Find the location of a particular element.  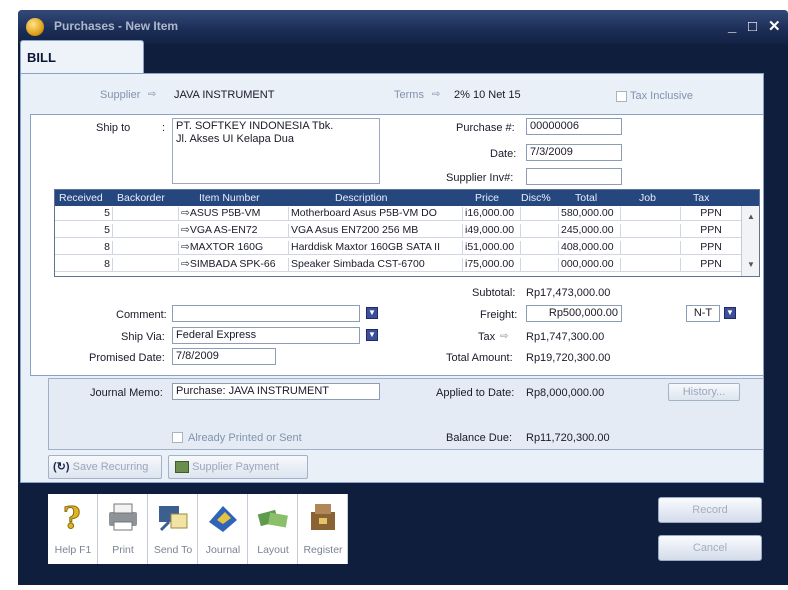

send-to-button: Send To is located at coordinates (173, 529).